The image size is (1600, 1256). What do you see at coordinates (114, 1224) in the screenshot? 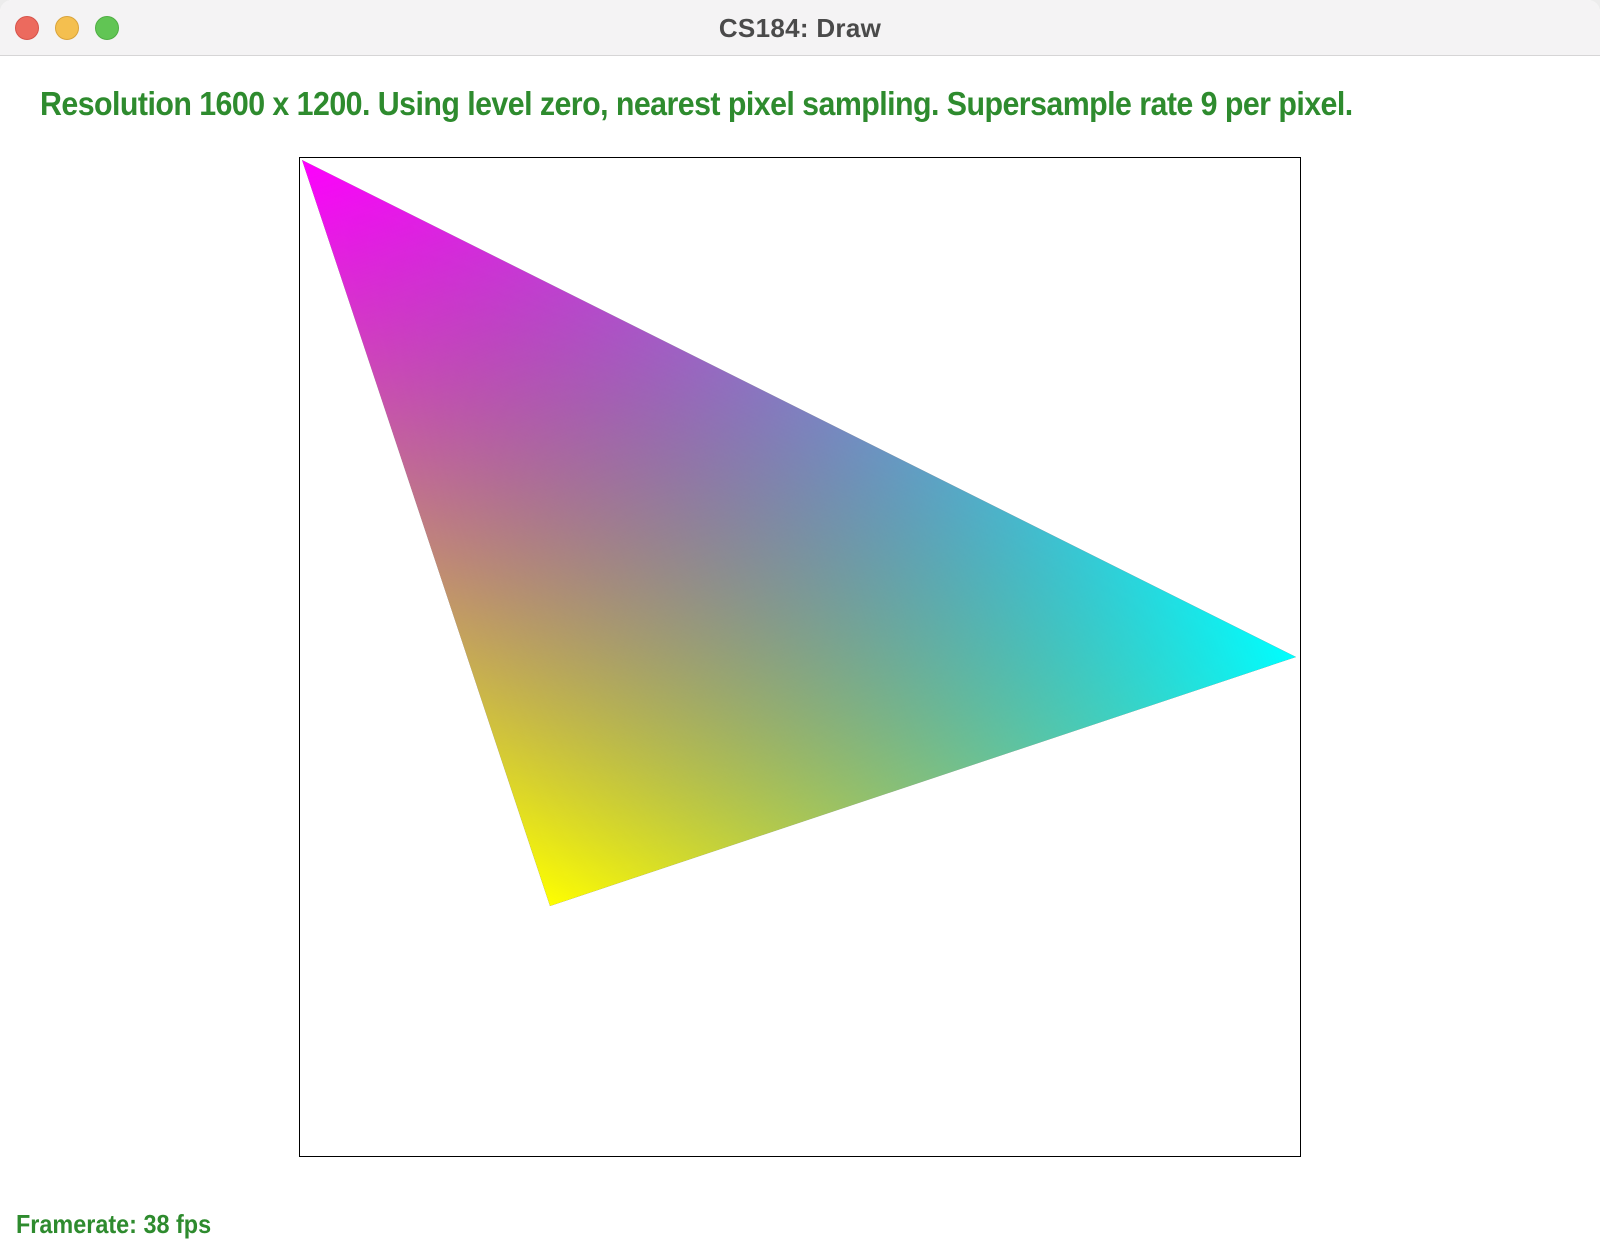
I see `framerate-text: Framerate: 38 fps` at bounding box center [114, 1224].